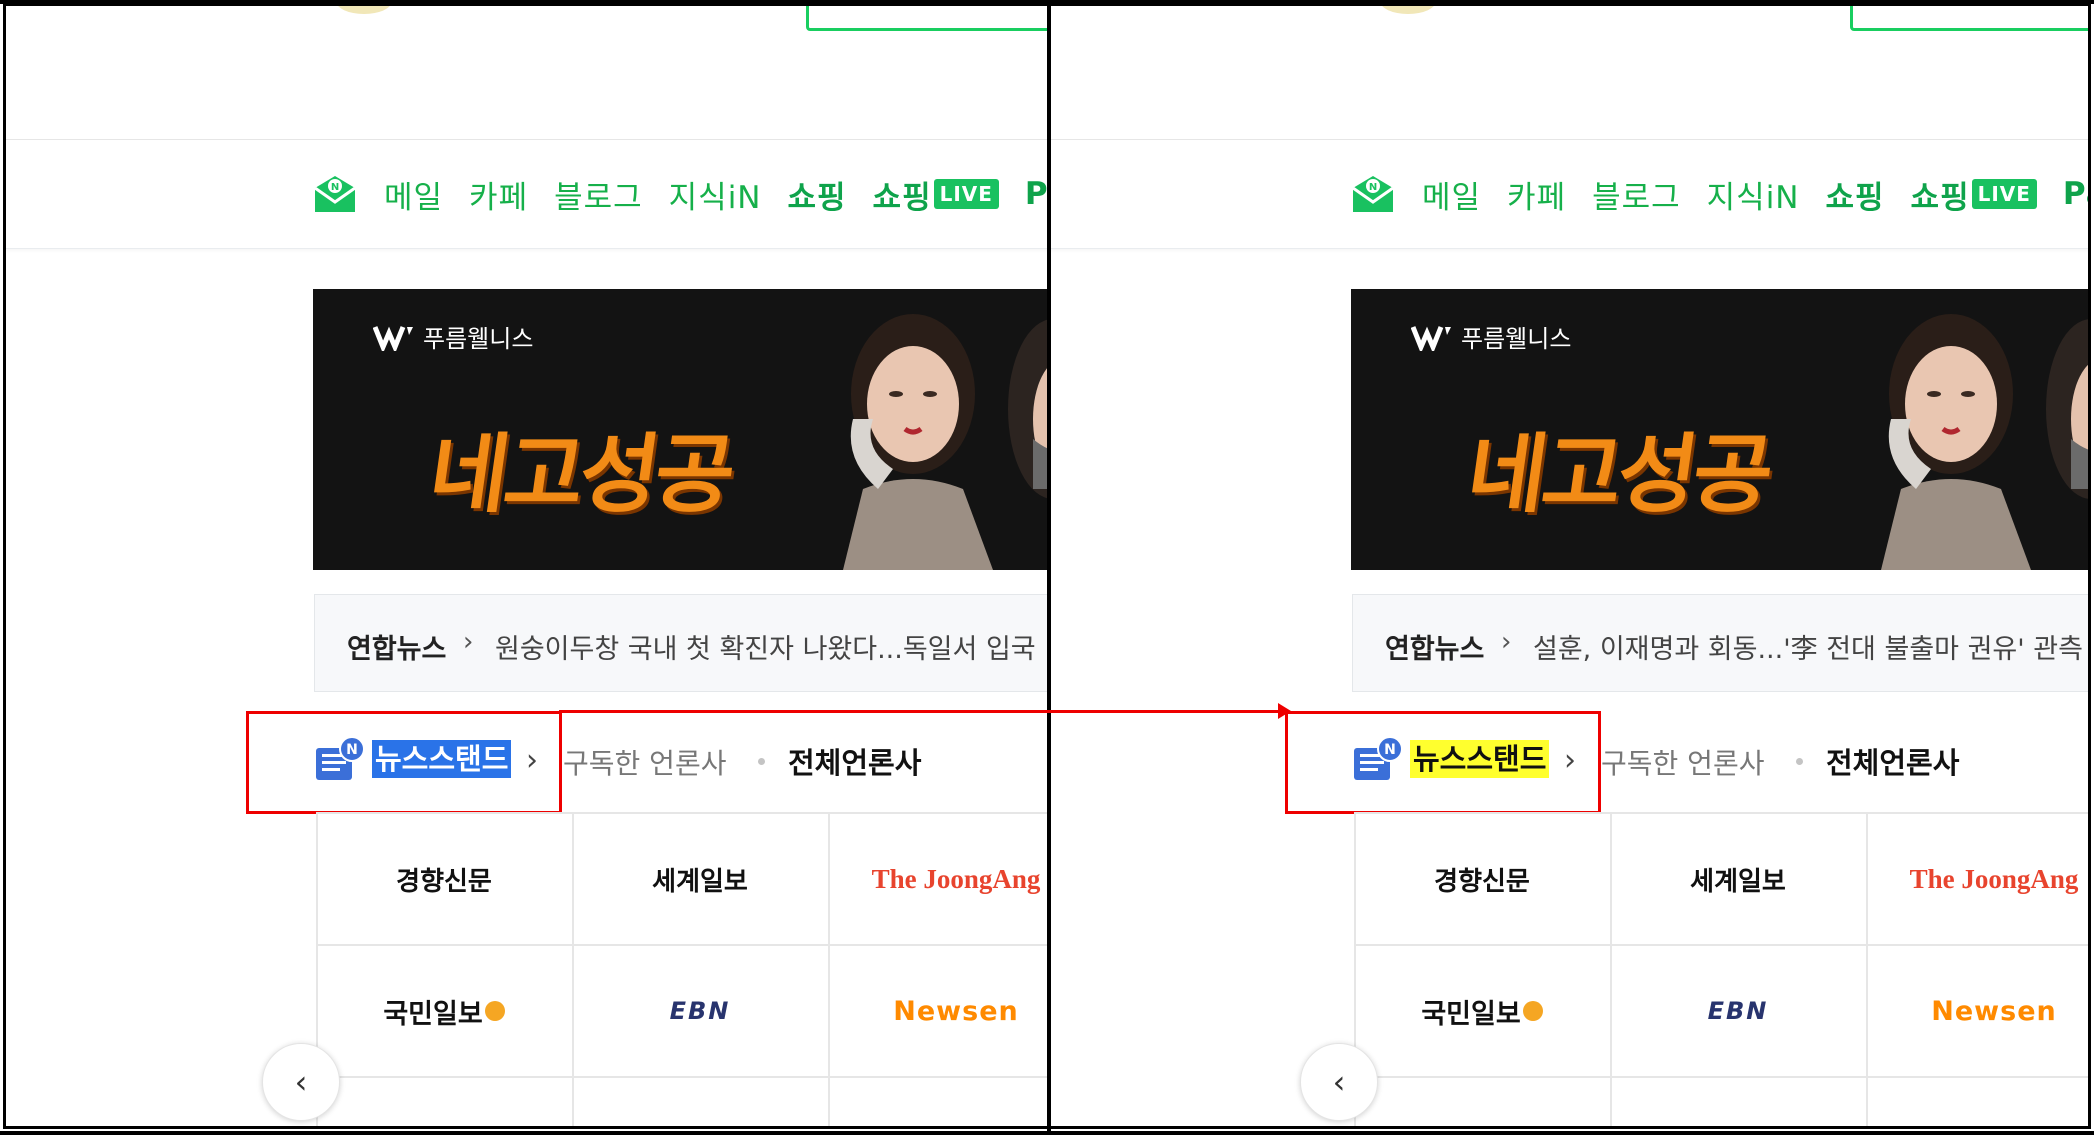  What do you see at coordinates (1808, 646) in the screenshot?
I see `ticker-headline: 설훈, 이재명과 회동...'李 전대 불출마 권유' 관측` at bounding box center [1808, 646].